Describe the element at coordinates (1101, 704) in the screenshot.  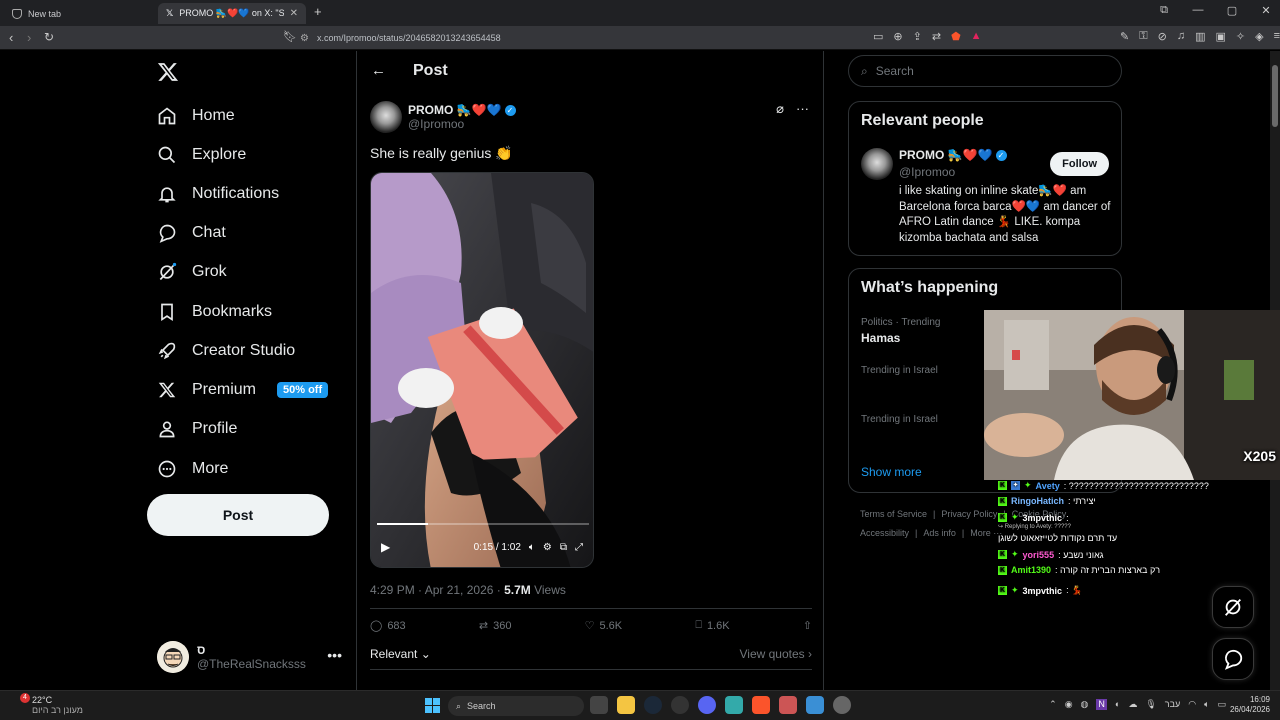
I see `tray-app-icon: N` at that location.